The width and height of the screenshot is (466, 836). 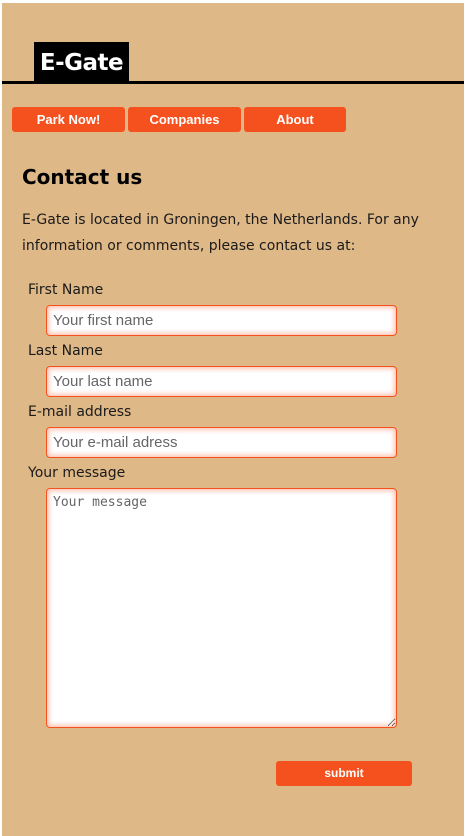 I want to click on nav-companies-button: Companies, so click(x=184, y=119).